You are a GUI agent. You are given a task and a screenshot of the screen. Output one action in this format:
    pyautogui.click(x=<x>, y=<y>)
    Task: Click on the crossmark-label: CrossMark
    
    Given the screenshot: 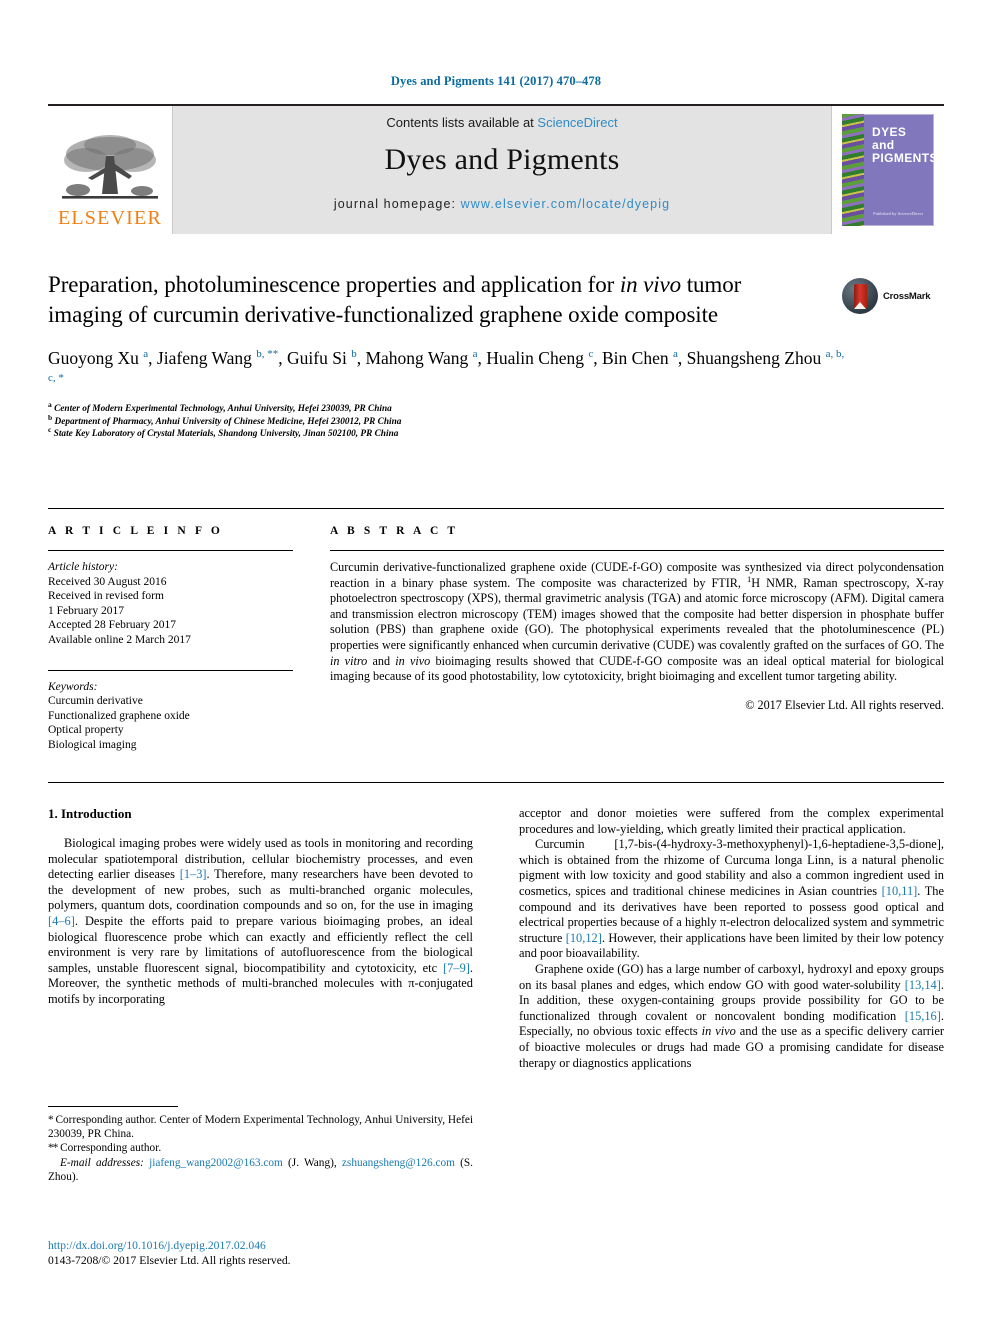 What is the action you would take?
    pyautogui.click(x=907, y=296)
    